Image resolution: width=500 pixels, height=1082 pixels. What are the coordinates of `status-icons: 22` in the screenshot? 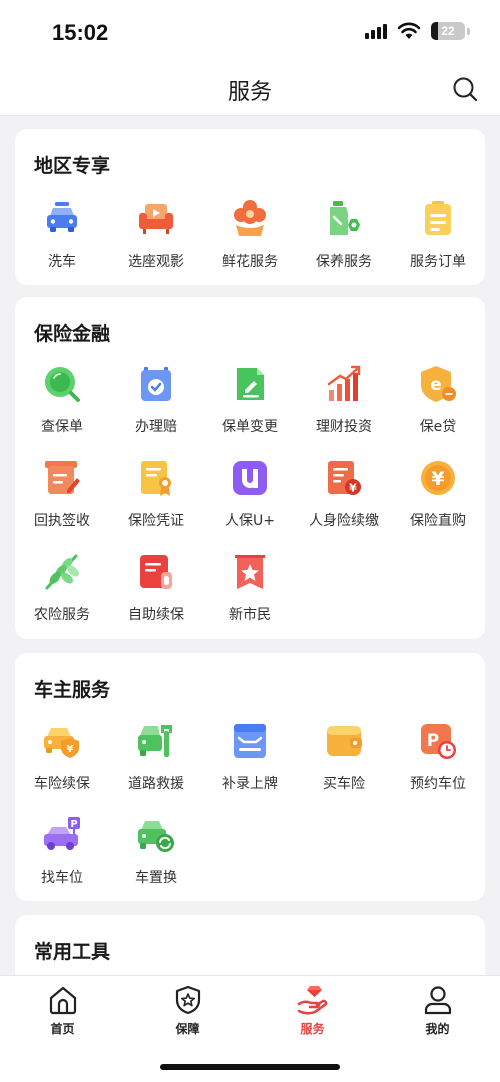 It's located at (417, 31).